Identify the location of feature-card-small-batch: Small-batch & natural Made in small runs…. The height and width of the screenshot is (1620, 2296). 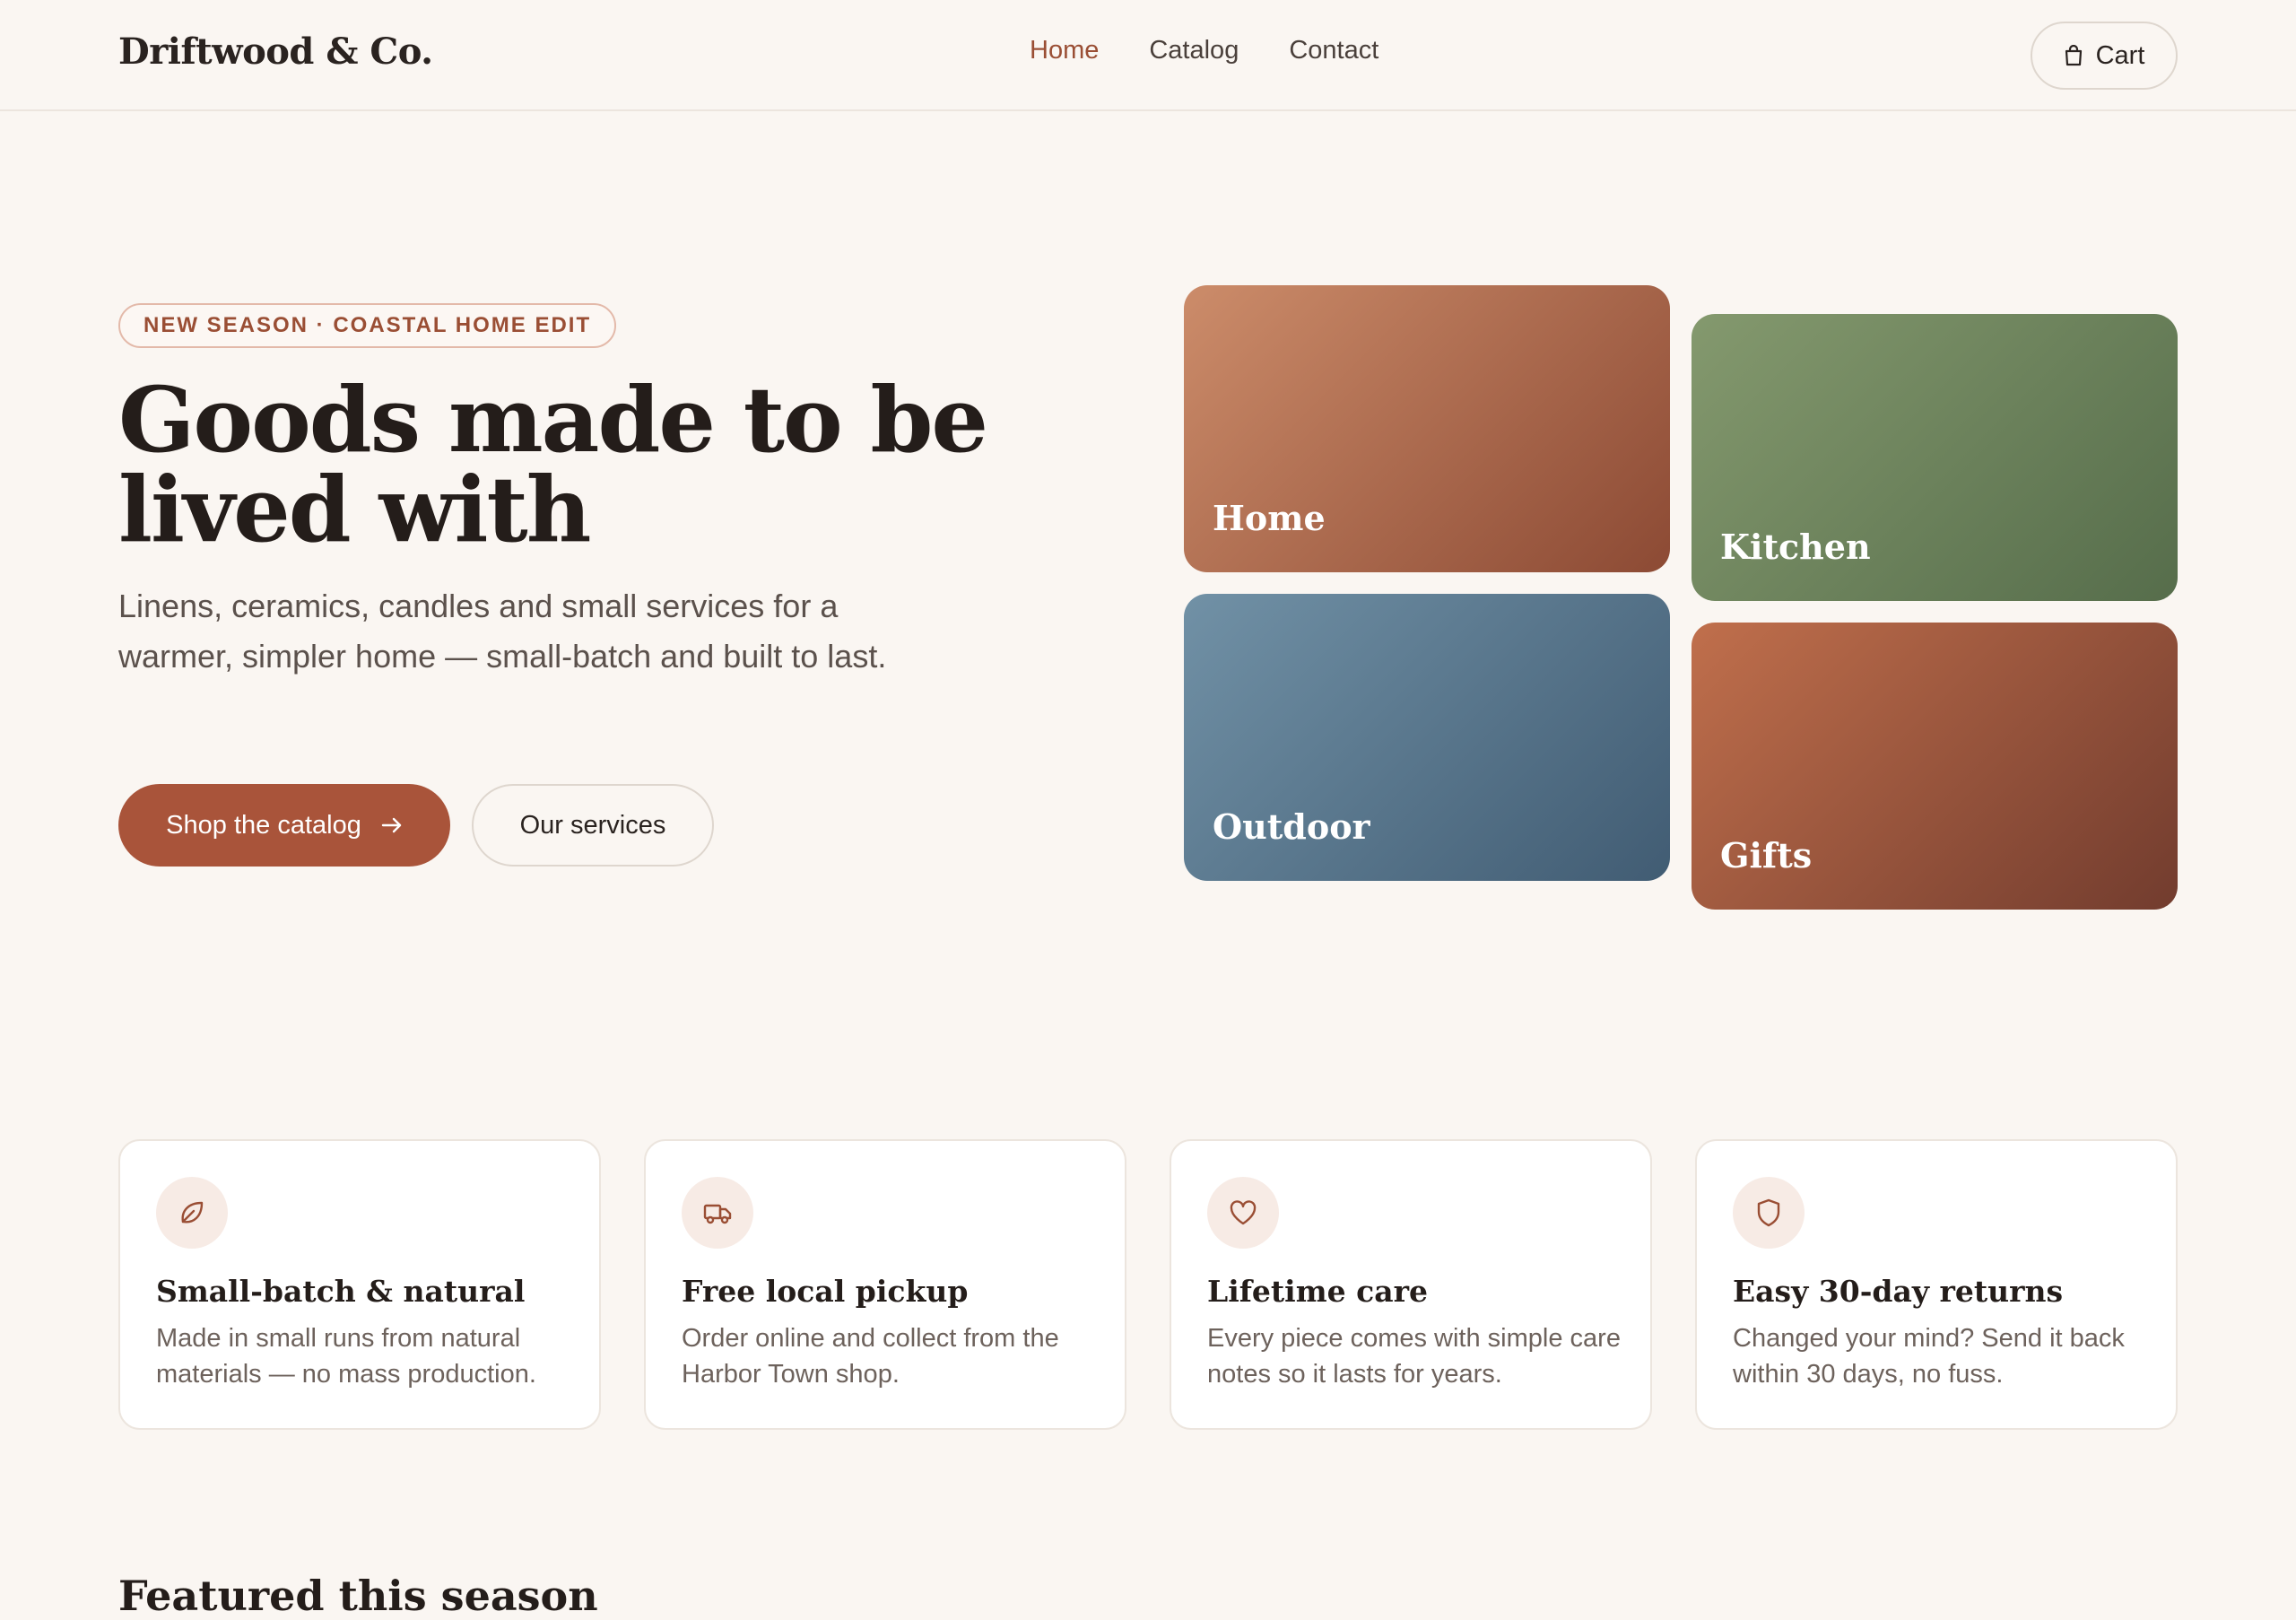
(359, 1284).